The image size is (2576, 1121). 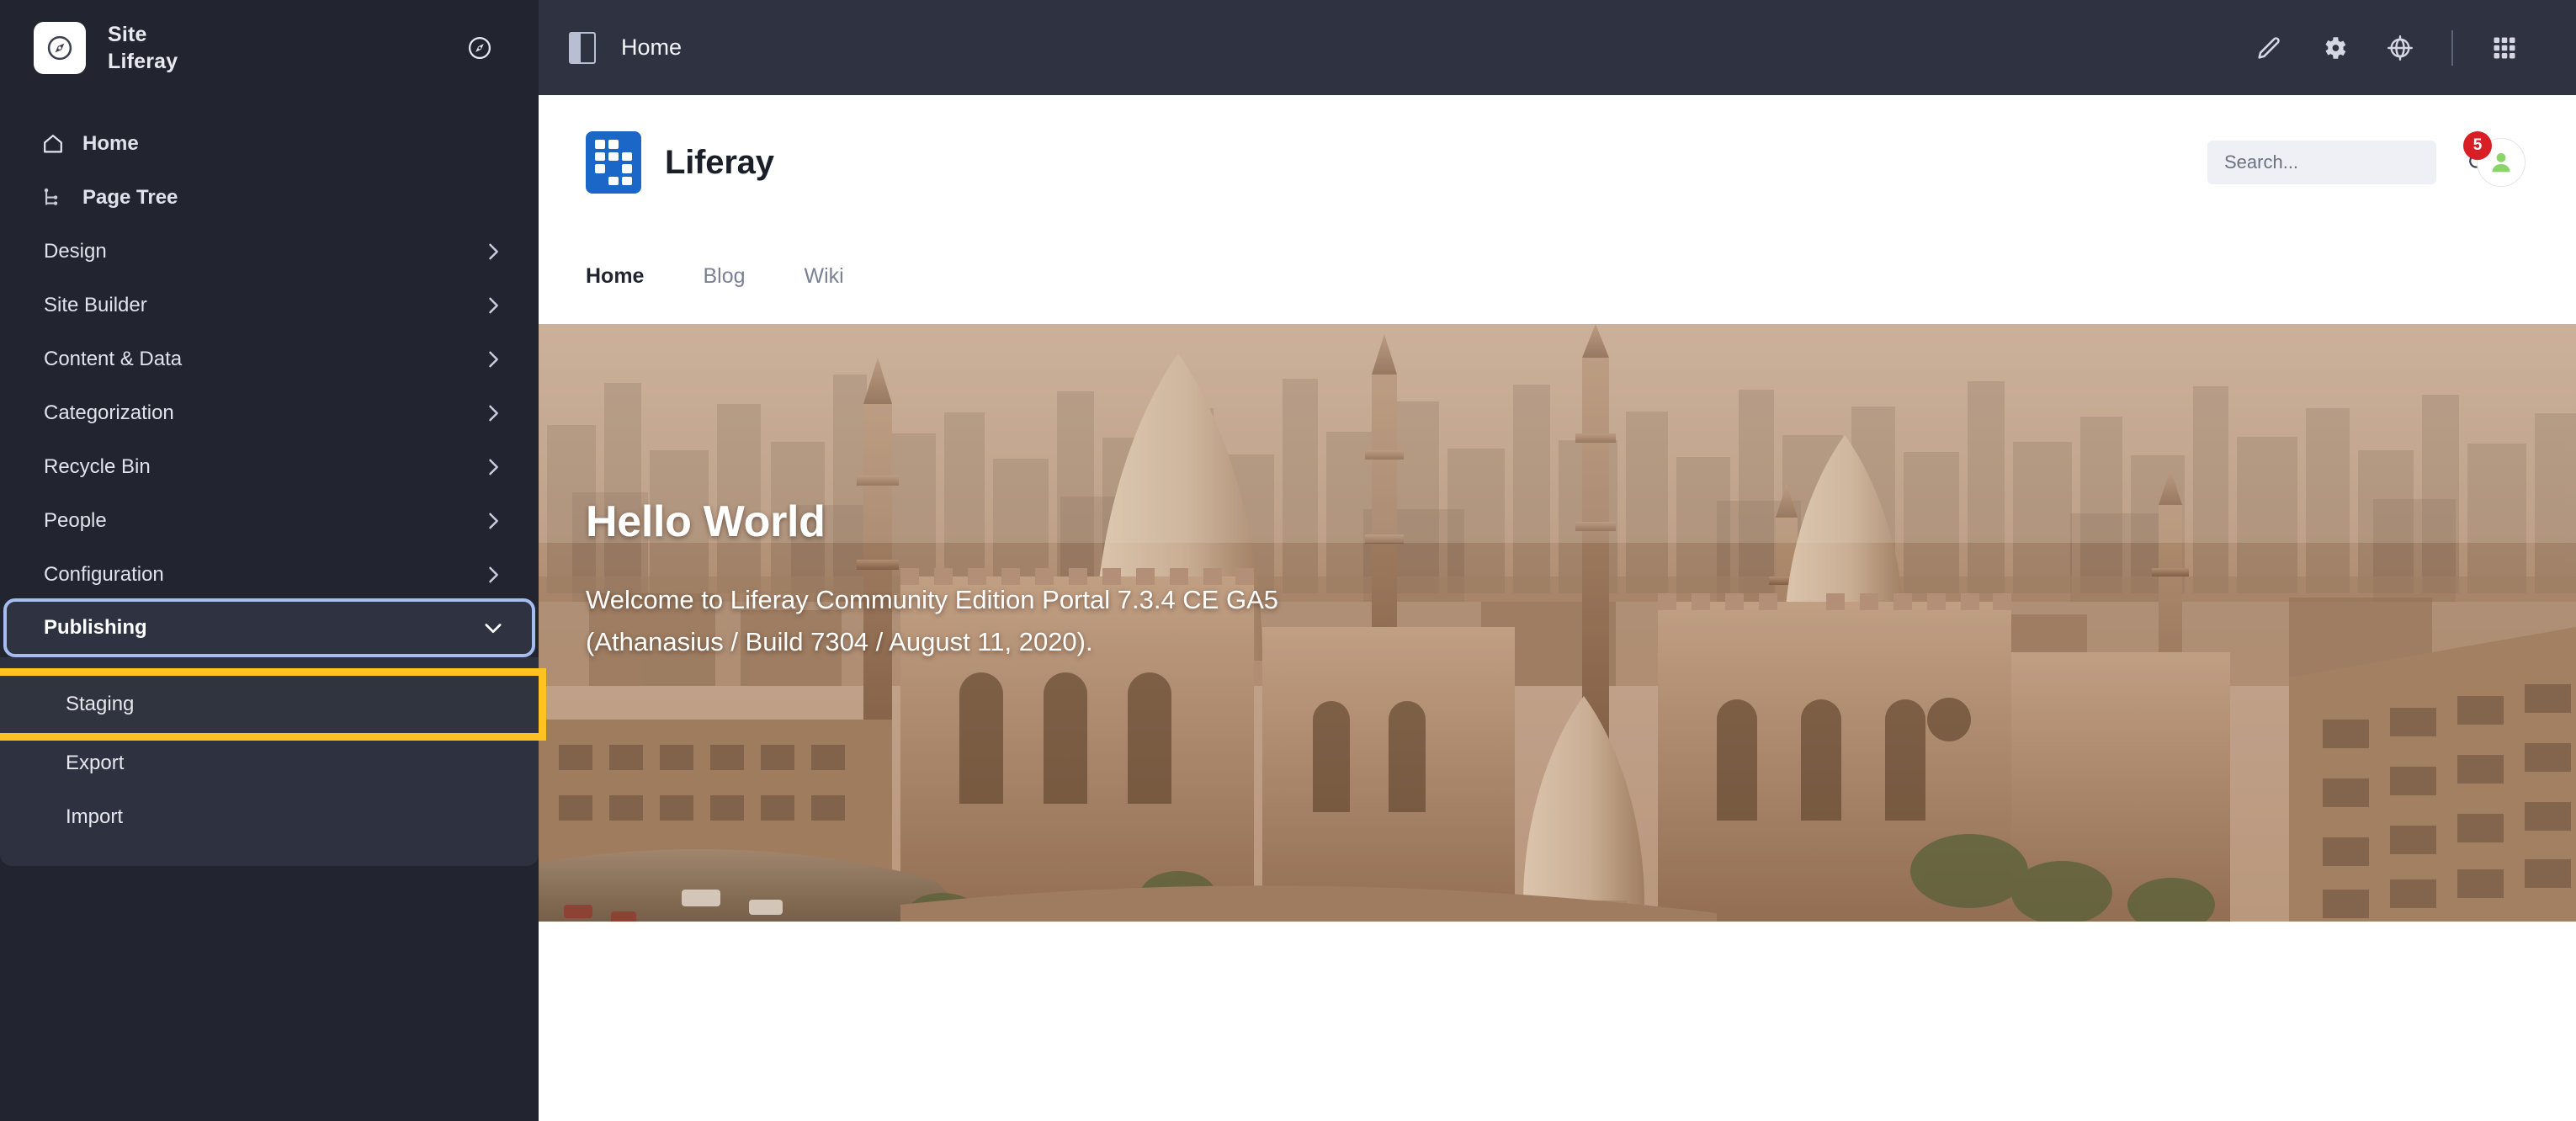 What do you see at coordinates (1557, 47) in the screenshot?
I see `top-bar: Home` at bounding box center [1557, 47].